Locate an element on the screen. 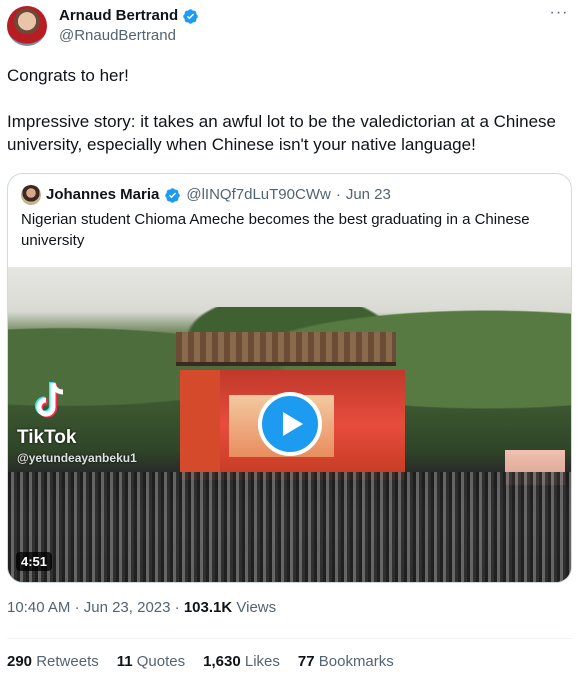 The image size is (583, 679). quotes-count: 11 is located at coordinates (124, 661).